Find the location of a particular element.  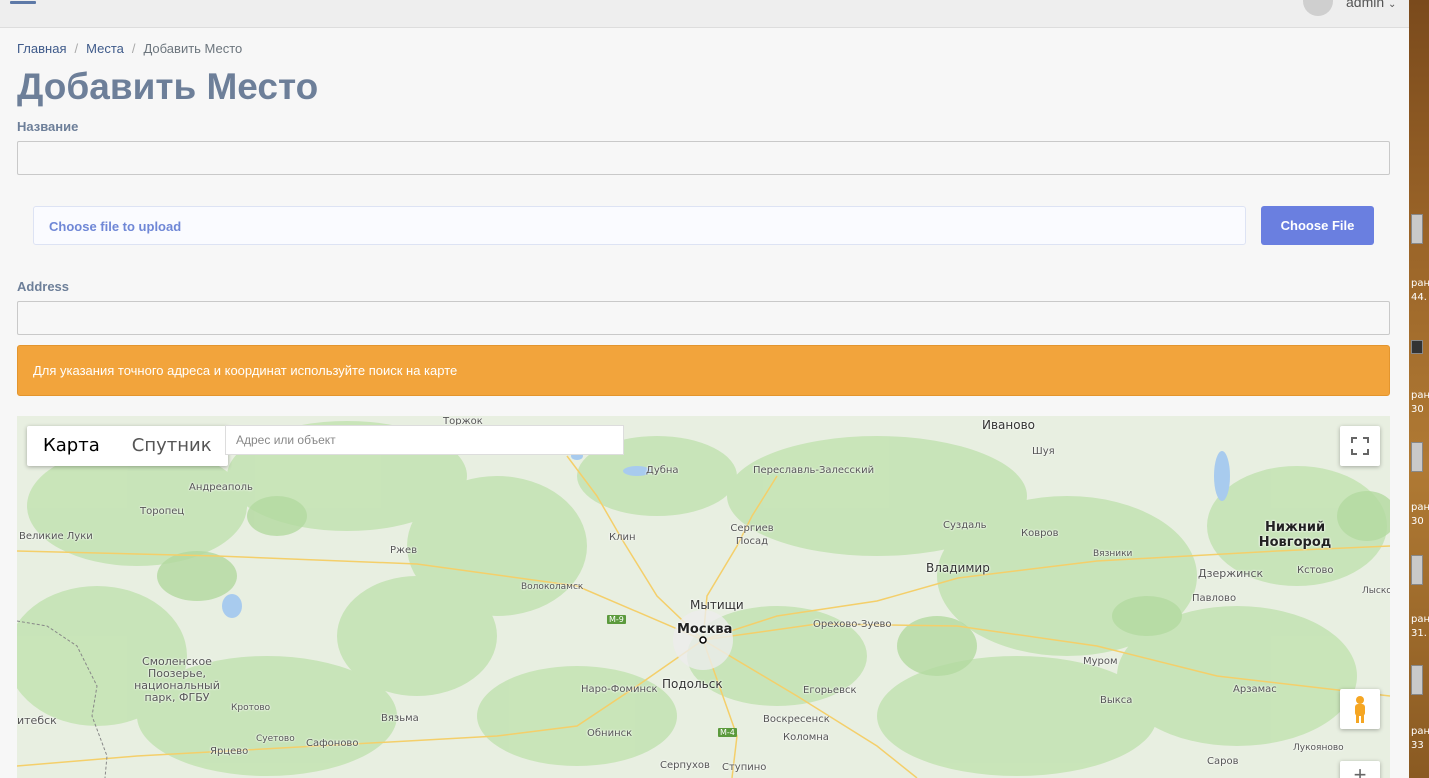

chevron-down-icon: ⌄ is located at coordinates (1392, 5).